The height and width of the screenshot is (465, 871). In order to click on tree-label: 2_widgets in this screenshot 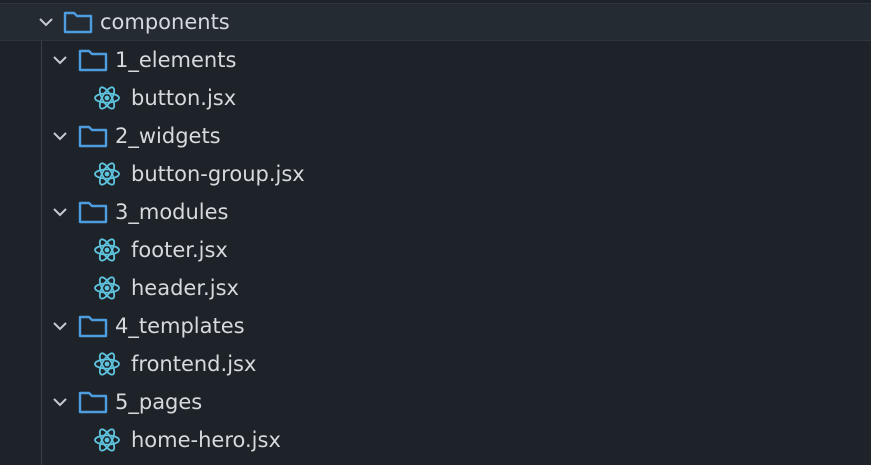, I will do `click(168, 135)`.